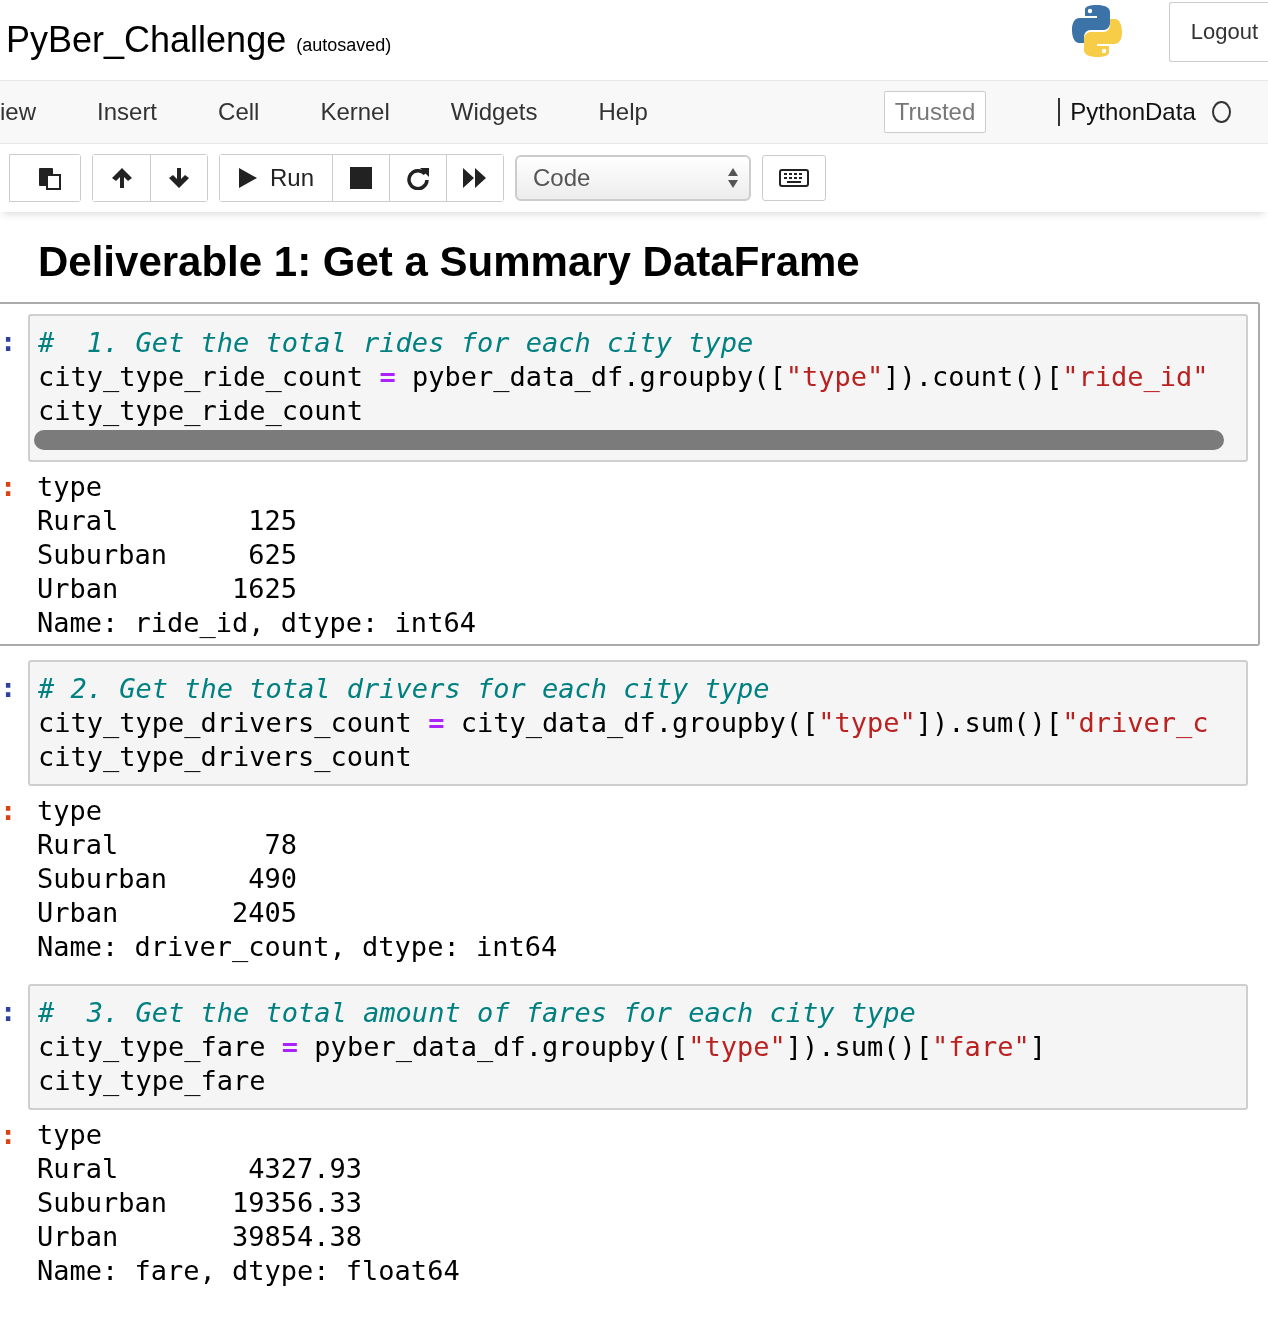  I want to click on kernel-name: PythonData, so click(1127, 112).